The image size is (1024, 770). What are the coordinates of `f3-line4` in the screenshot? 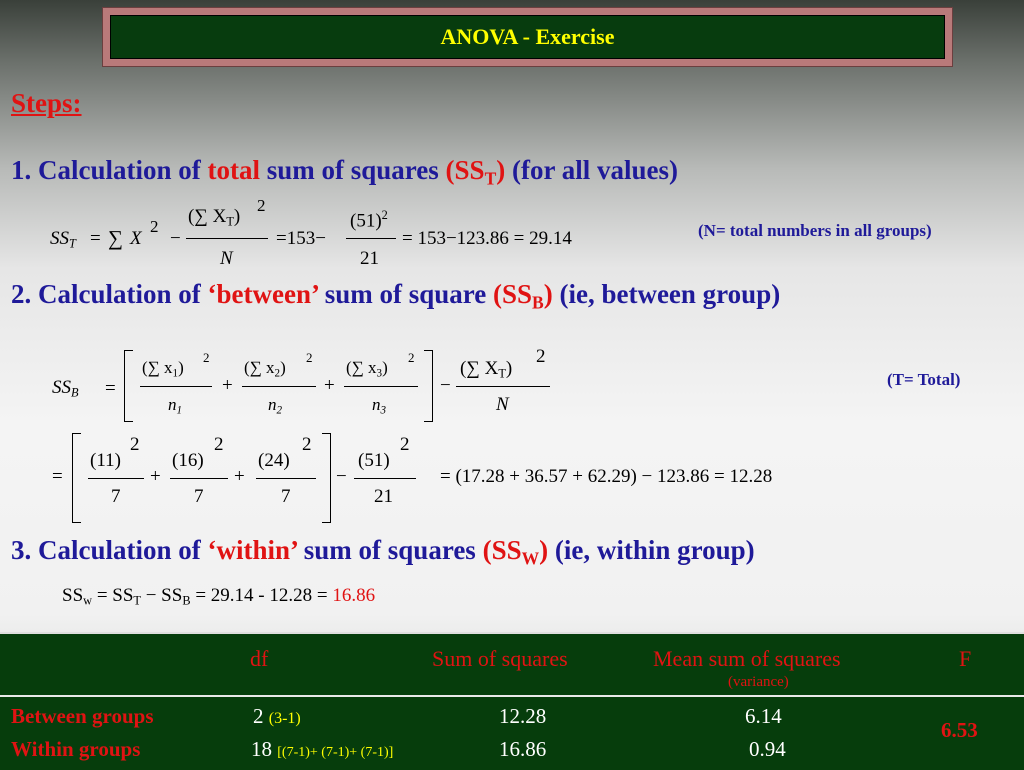 It's located at (385, 478).